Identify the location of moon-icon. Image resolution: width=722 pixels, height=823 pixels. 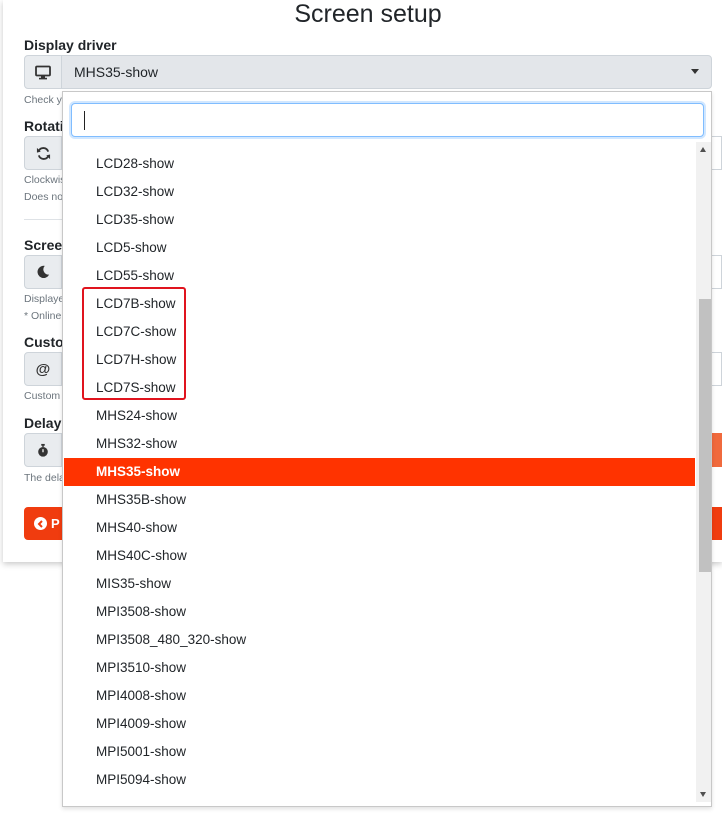
(43, 272).